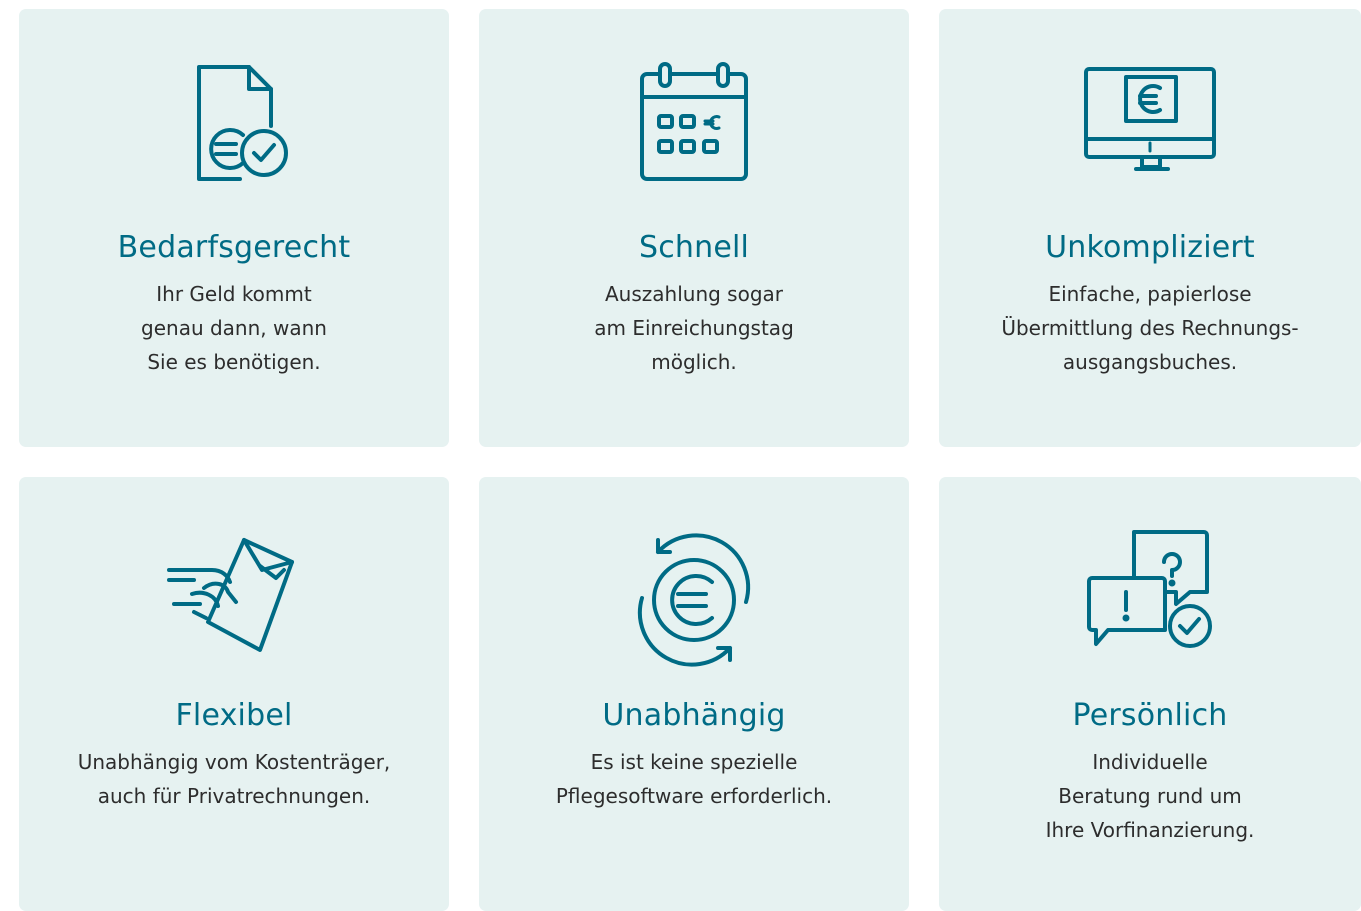 This screenshot has height=911, width=1361. What do you see at coordinates (694, 129) in the screenshot?
I see `calendar-euro-icon` at bounding box center [694, 129].